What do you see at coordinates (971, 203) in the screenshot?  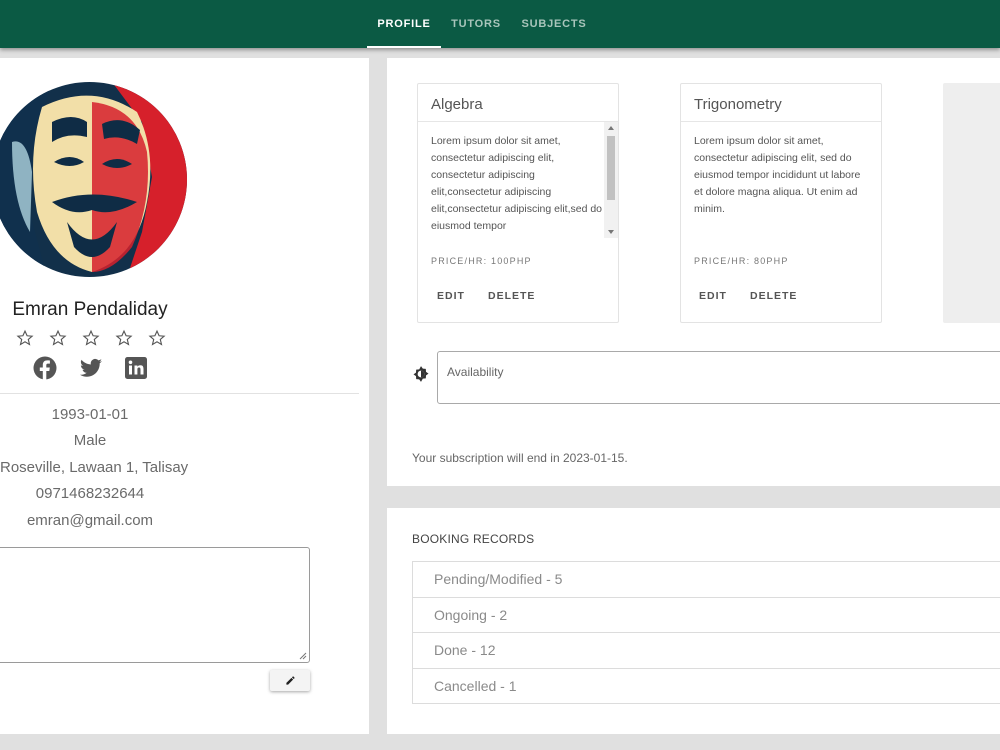 I see `subject-card-partial` at bounding box center [971, 203].